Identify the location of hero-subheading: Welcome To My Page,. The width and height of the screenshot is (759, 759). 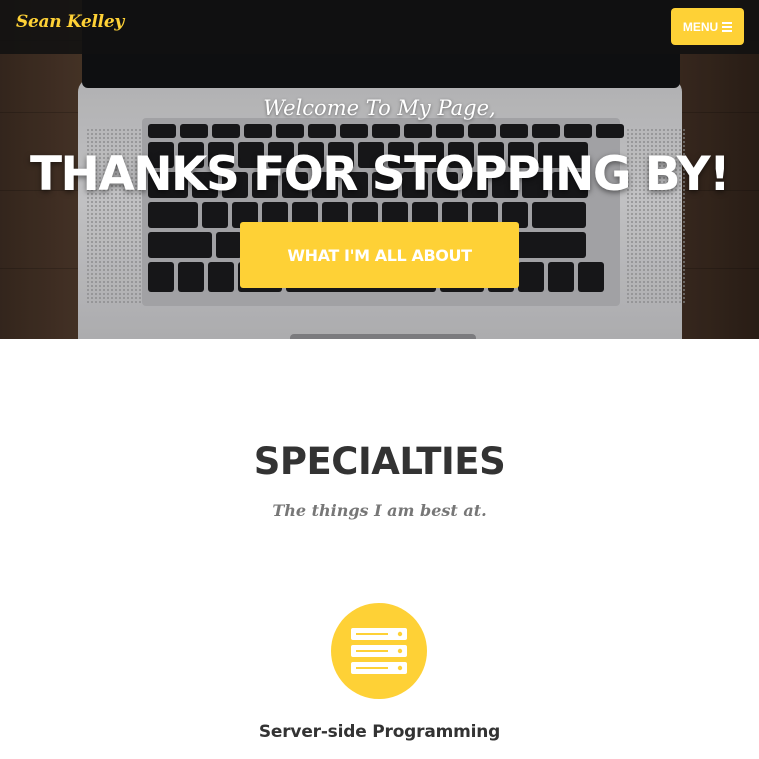
(379, 108).